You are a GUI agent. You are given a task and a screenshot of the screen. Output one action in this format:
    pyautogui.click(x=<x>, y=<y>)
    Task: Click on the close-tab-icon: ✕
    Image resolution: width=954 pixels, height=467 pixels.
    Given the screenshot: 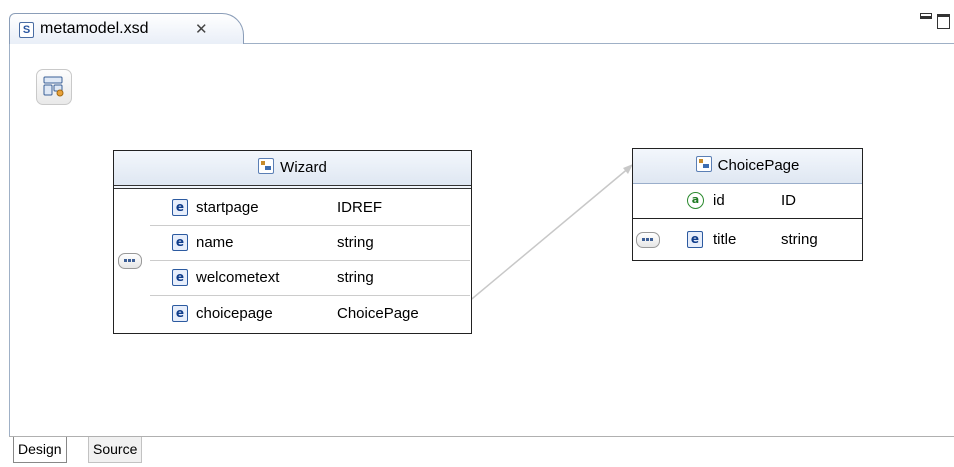 What is the action you would take?
    pyautogui.click(x=201, y=29)
    